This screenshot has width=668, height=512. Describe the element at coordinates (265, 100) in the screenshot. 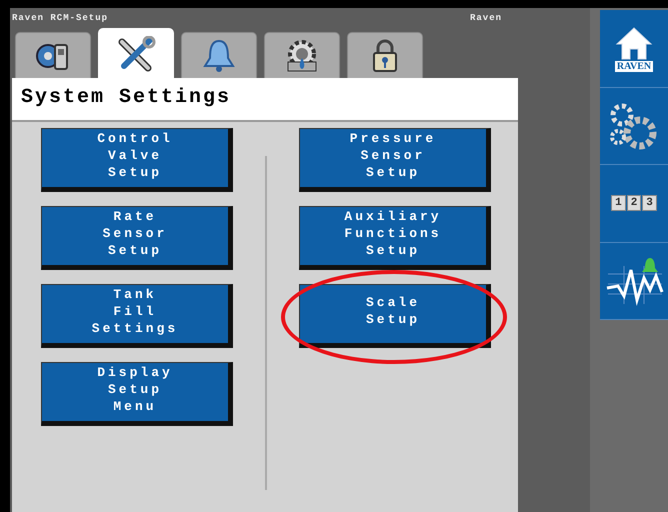

I see `page-title: System Settings` at that location.